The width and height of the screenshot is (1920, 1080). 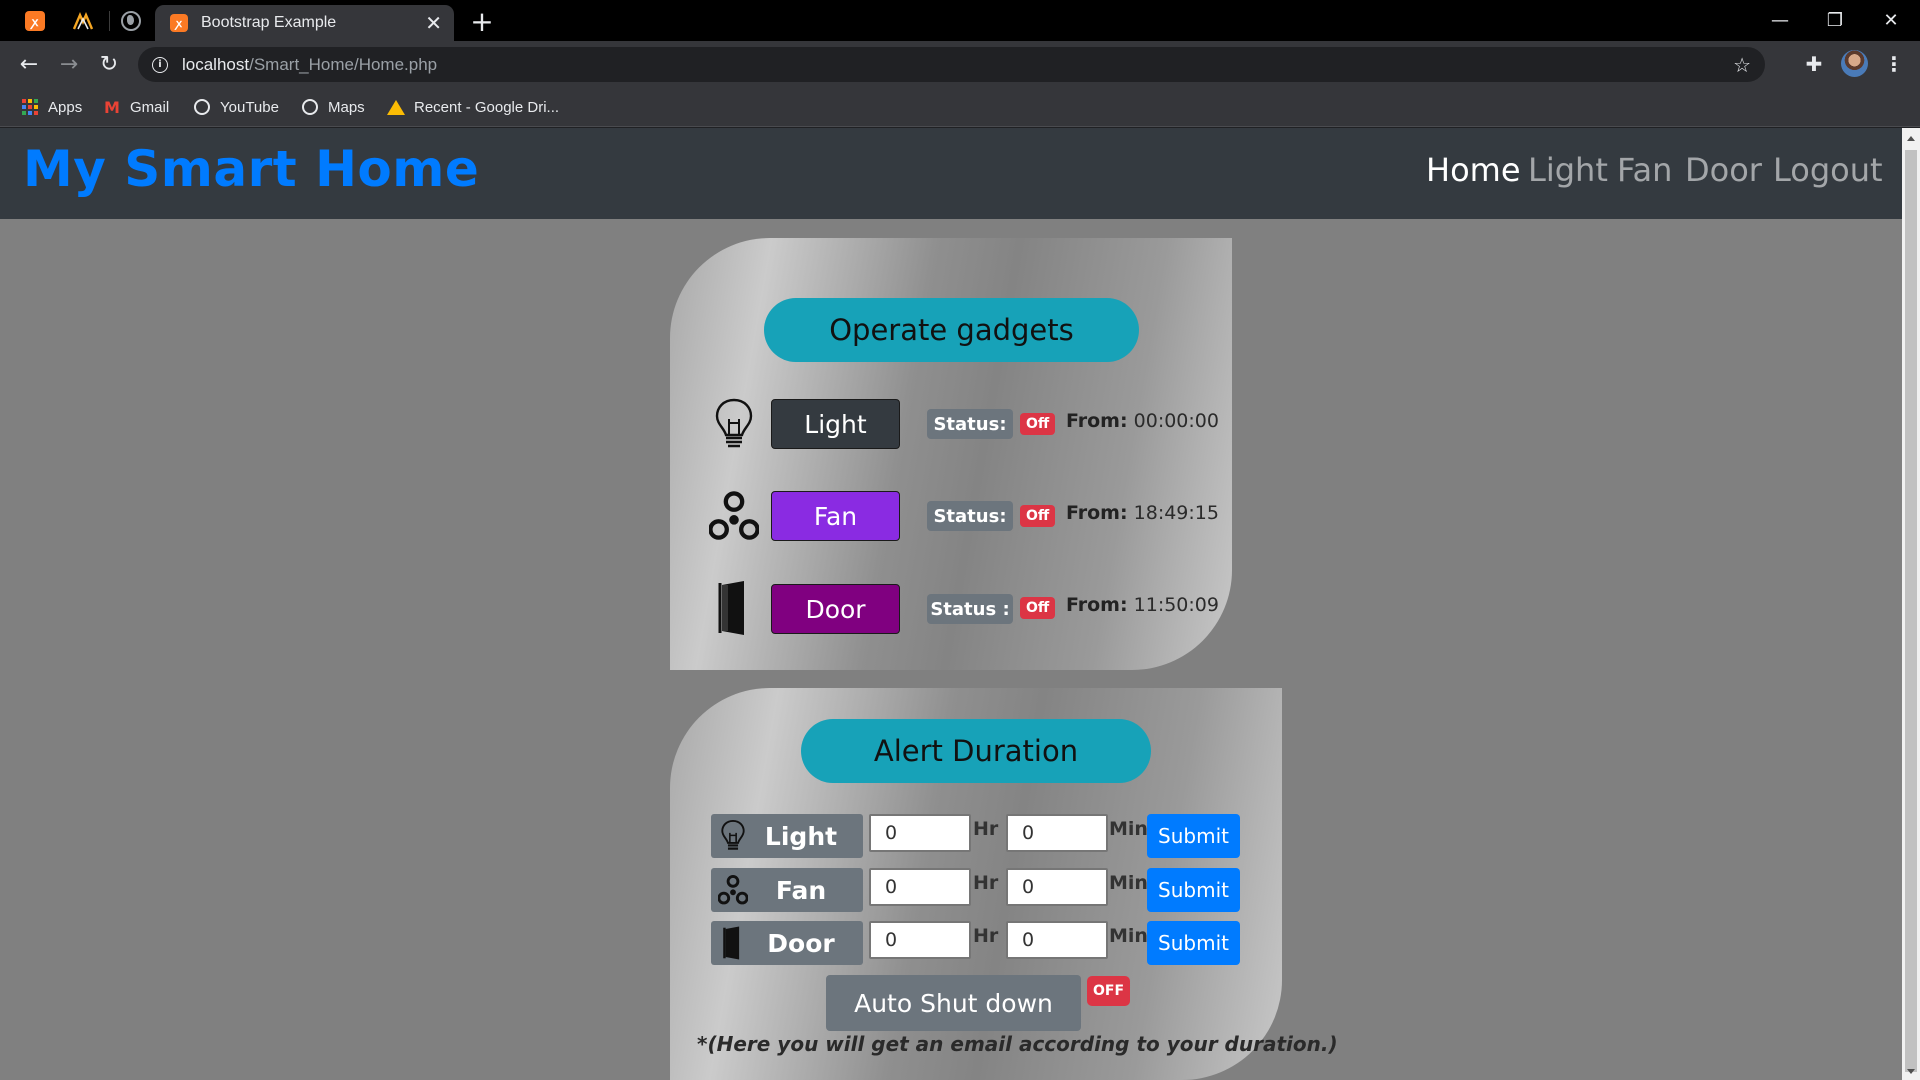 What do you see at coordinates (835, 424) in the screenshot?
I see `light-toggle-button: Light` at bounding box center [835, 424].